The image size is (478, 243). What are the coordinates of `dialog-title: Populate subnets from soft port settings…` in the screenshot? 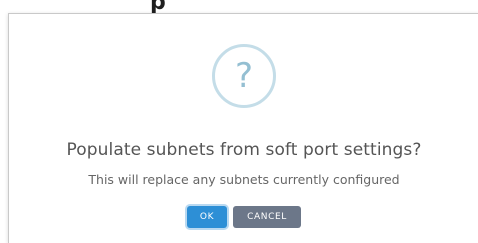 It's located at (244, 150).